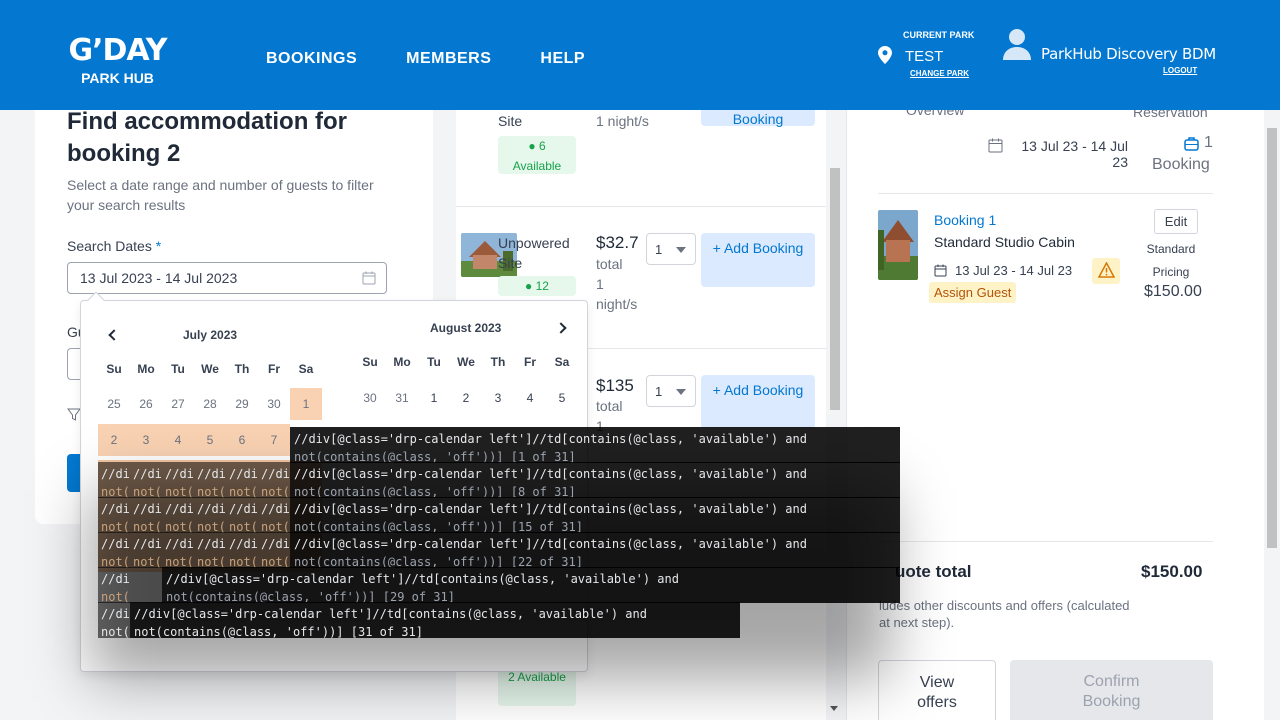 The image size is (1280, 720). I want to click on view-offers-button: View offers, so click(937, 690).